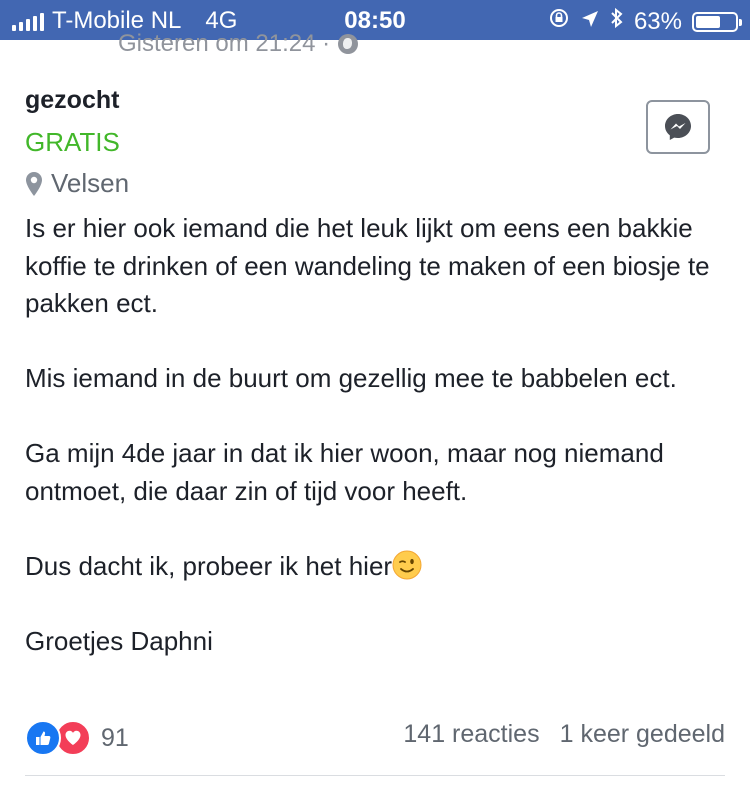 The height and width of the screenshot is (793, 750). I want to click on bluetooth-icon, so click(617, 21).